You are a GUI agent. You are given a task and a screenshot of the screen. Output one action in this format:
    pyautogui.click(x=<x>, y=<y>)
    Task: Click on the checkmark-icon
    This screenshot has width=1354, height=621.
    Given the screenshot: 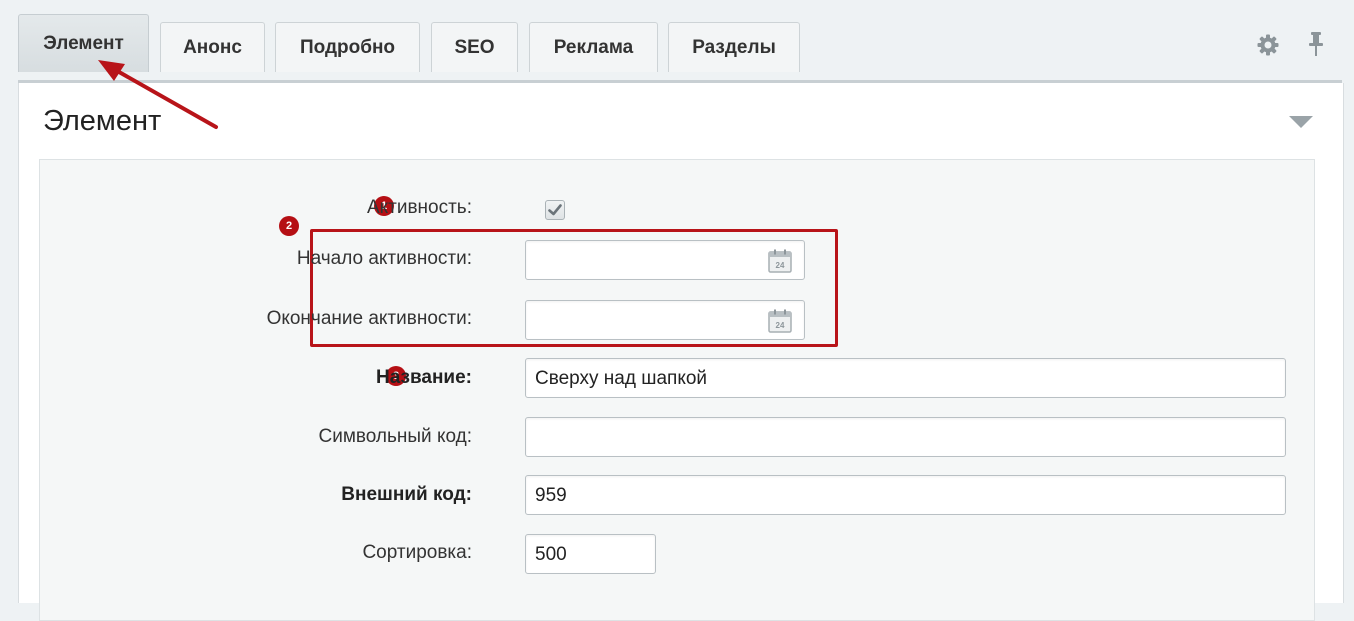 What is the action you would take?
    pyautogui.click(x=555, y=210)
    